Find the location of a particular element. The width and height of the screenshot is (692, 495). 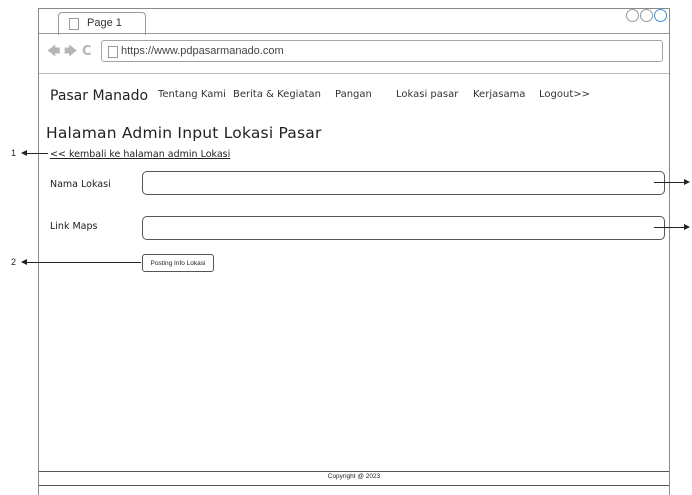

nav-item-lokasi-pasar: Lokasi pasar is located at coordinates (427, 94).